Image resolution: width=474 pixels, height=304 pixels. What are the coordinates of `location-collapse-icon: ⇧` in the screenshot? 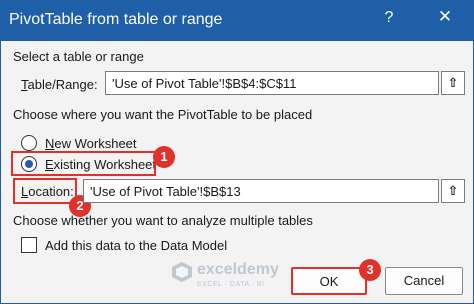 It's located at (453, 191).